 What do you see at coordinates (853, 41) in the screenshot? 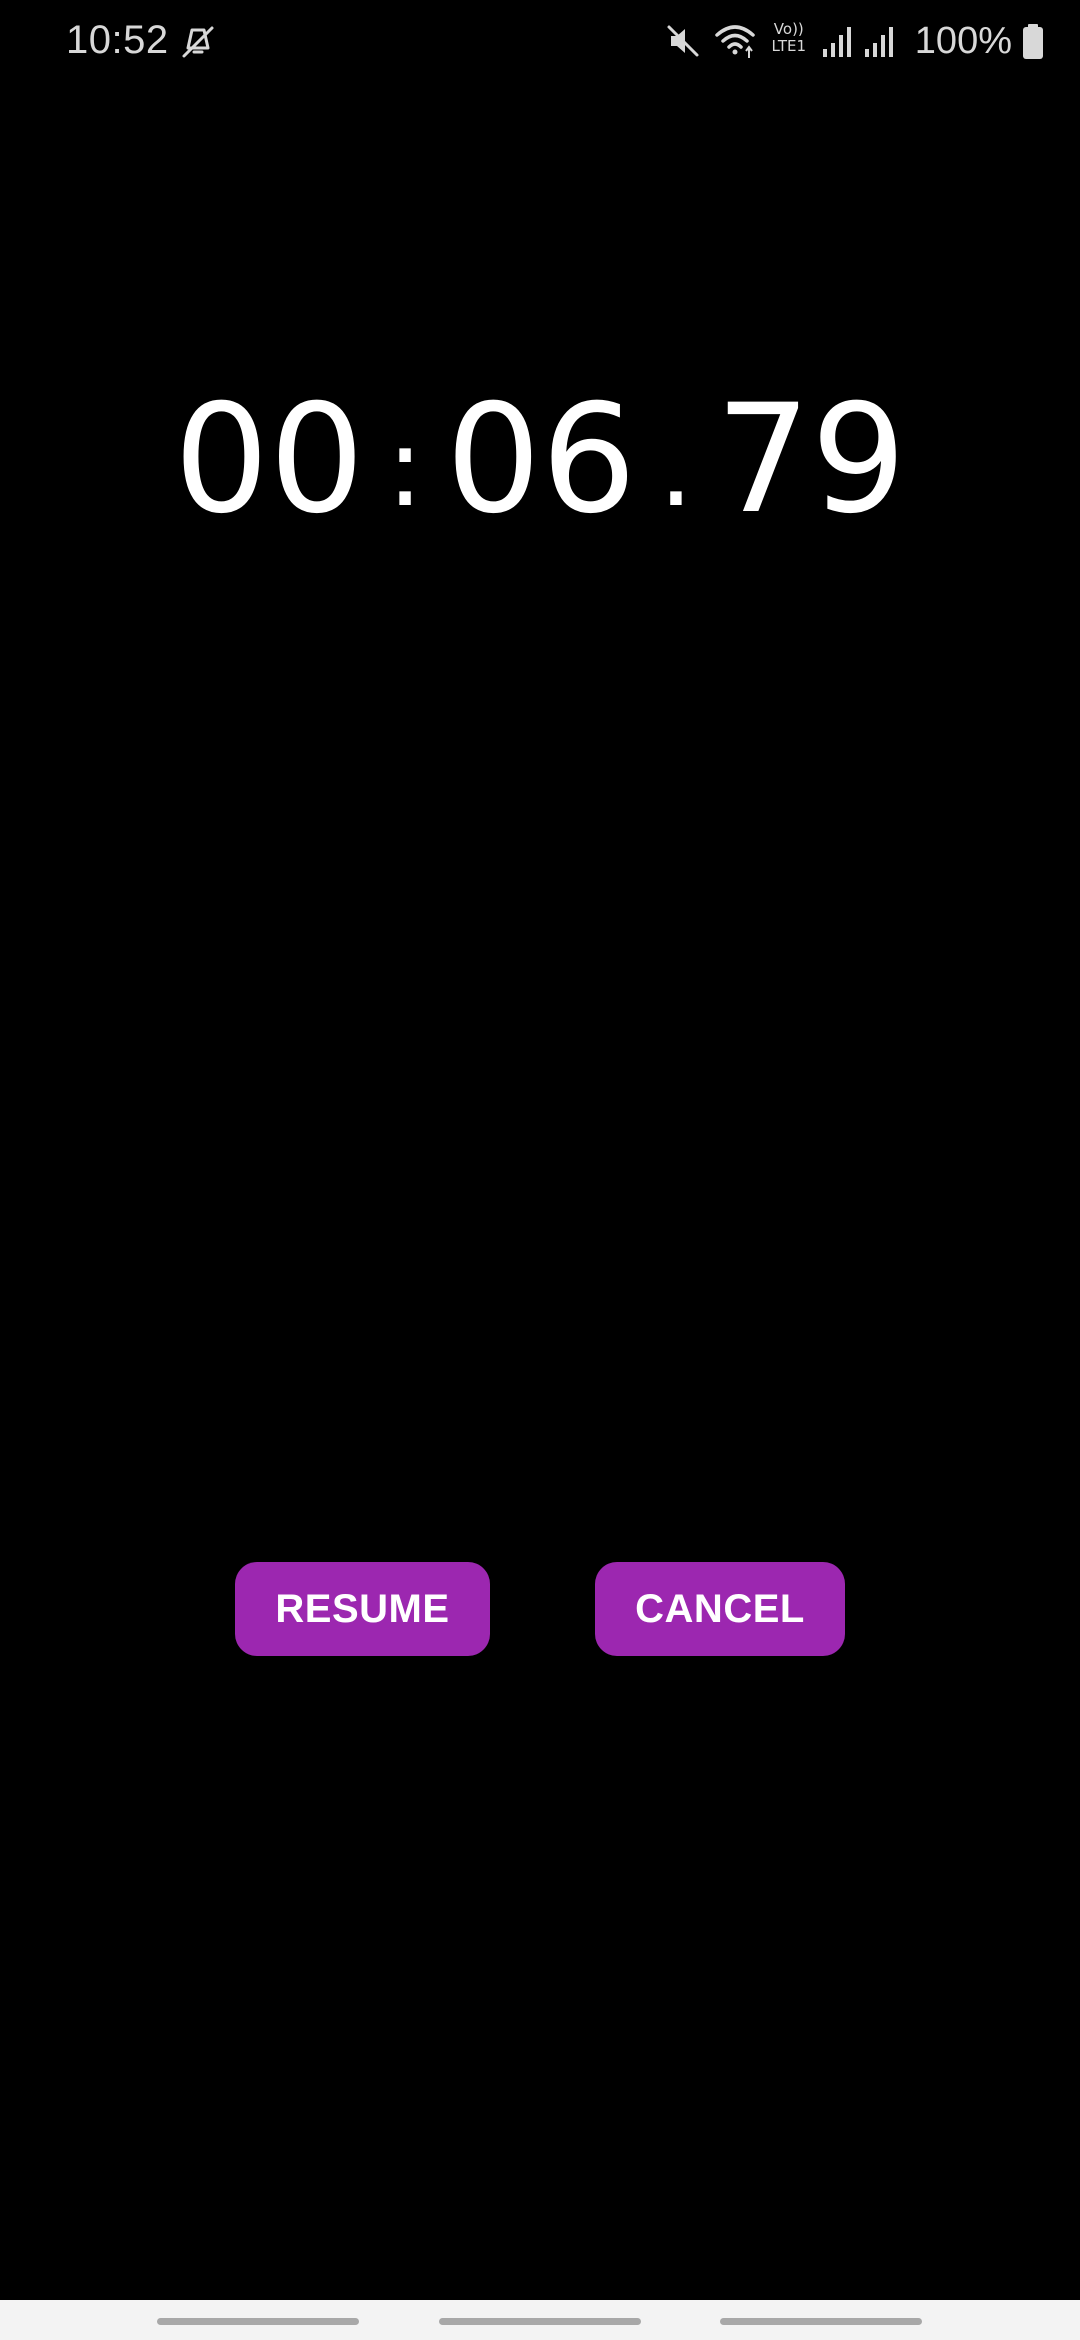
I see `status-icons: Vo)) LTE1 100%` at bounding box center [853, 41].